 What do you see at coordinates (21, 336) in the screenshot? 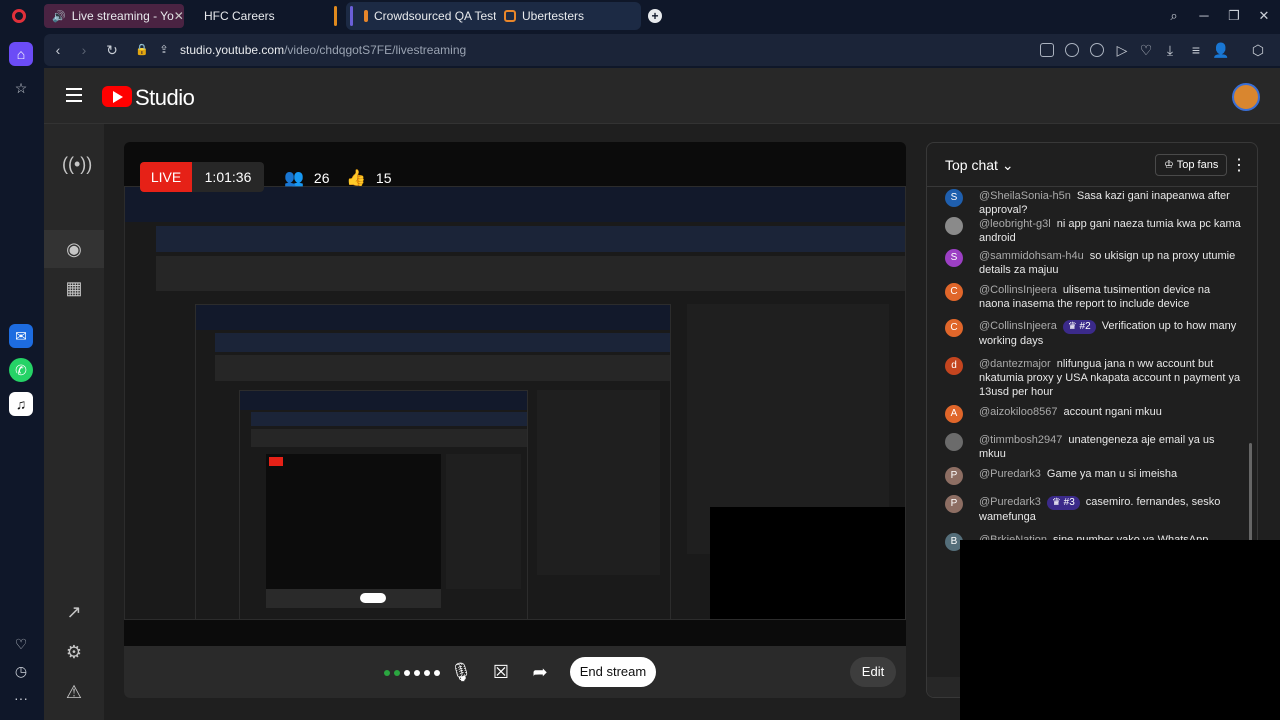
I see `messenger-icon: ✉` at bounding box center [21, 336].